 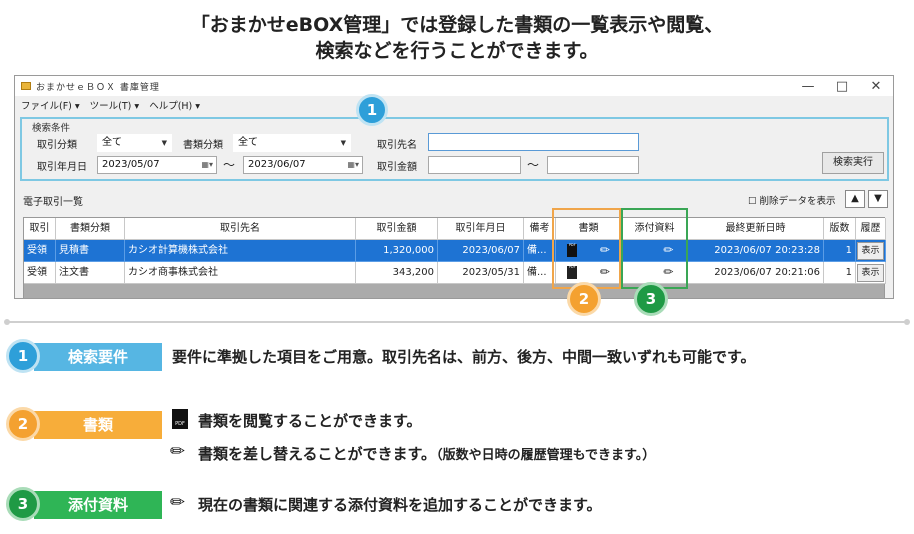 I want to click on cell-kingaku: 343,200, so click(x=397, y=273).